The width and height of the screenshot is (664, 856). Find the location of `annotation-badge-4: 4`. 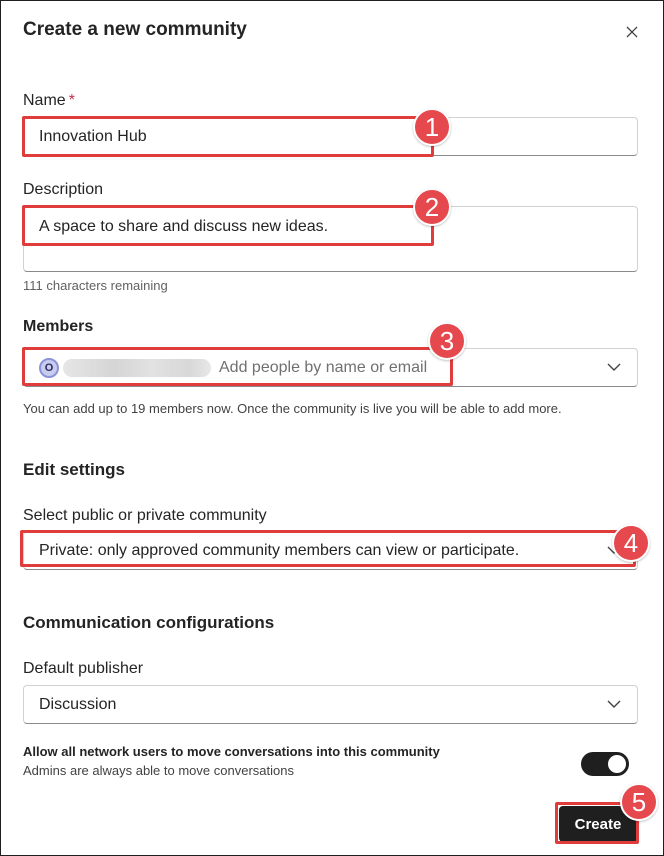

annotation-badge-4: 4 is located at coordinates (631, 543).